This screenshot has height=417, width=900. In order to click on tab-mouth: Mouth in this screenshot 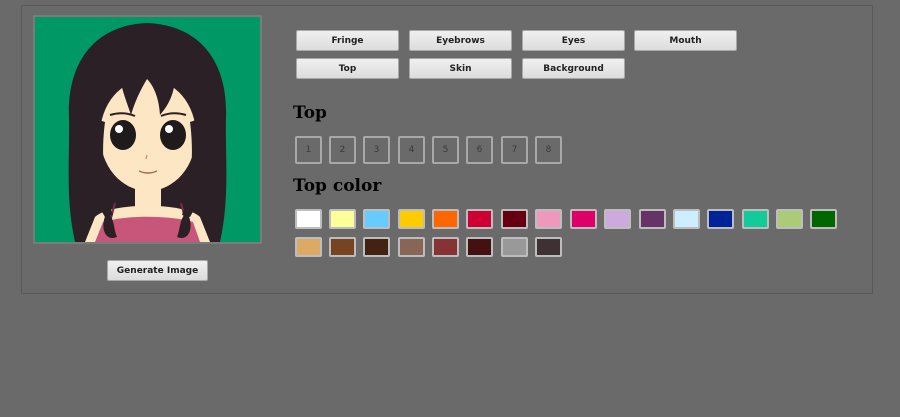, I will do `click(685, 40)`.